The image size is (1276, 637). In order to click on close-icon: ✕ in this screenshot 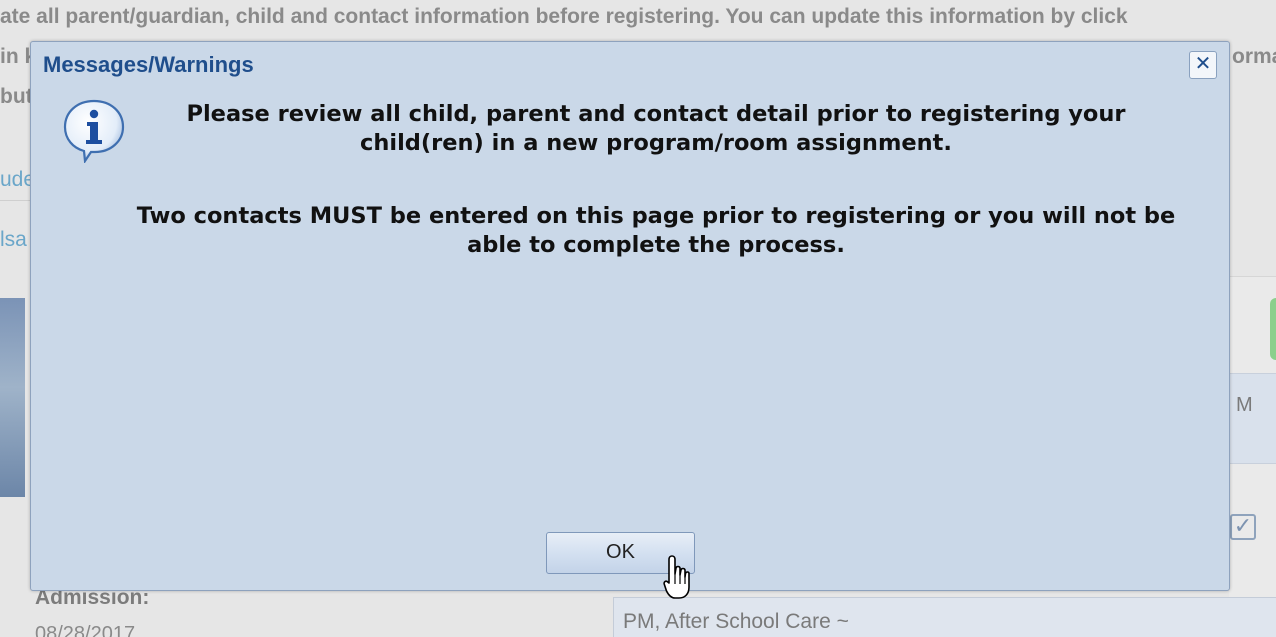, I will do `click(1203, 64)`.